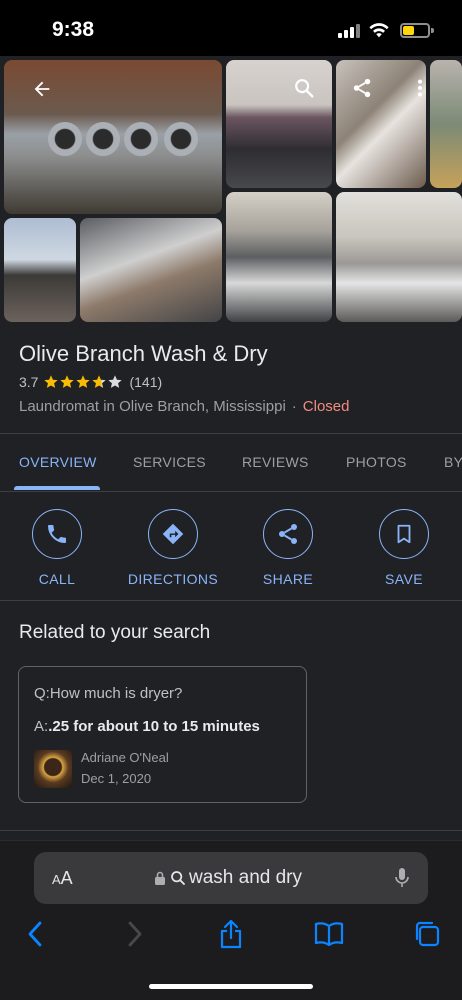 The width and height of the screenshot is (462, 1000). What do you see at coordinates (154, 726) in the screenshot?
I see `qa-answer-text: .25 for about 10 to 15 minutes` at bounding box center [154, 726].